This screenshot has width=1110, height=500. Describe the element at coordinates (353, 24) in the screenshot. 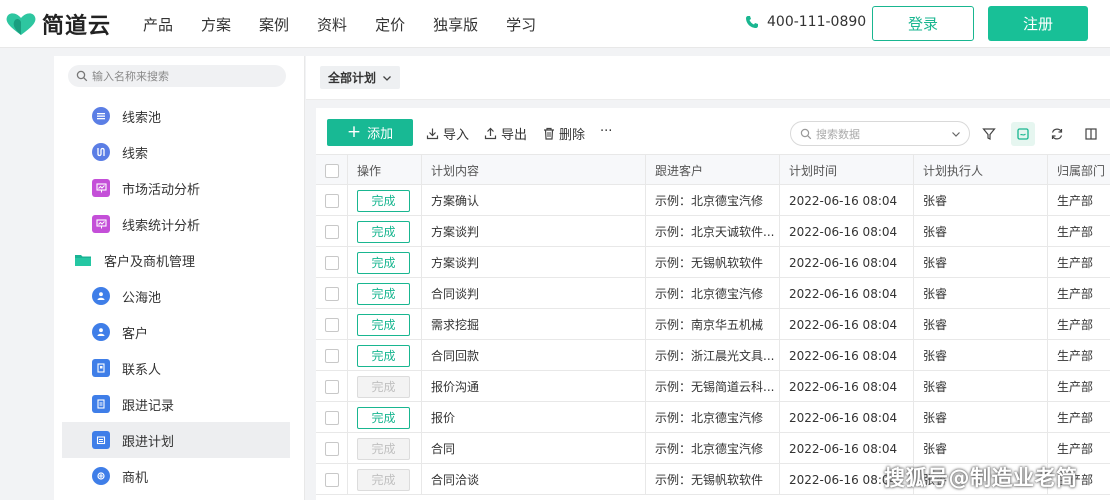

I see `main-nav: 产品 方案 案例 资料 定价 独享版 学习` at that location.